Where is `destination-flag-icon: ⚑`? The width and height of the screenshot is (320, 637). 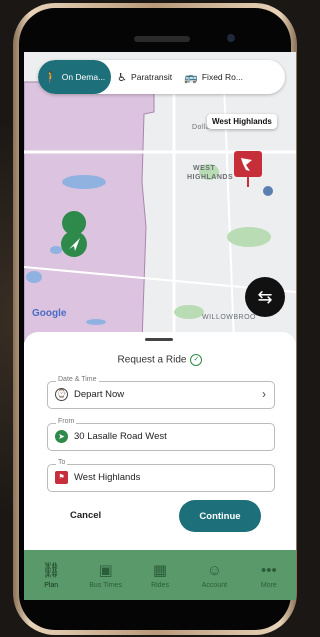 destination-flag-icon: ⚑ is located at coordinates (61, 477).